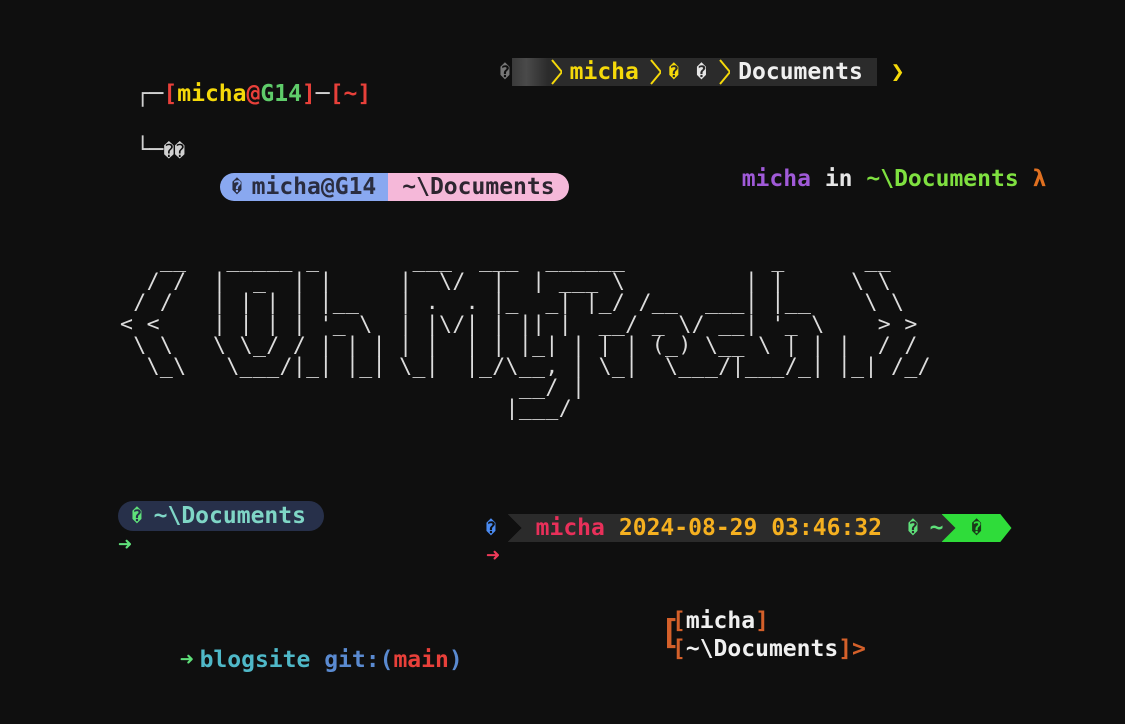  Describe the element at coordinates (350, 94) in the screenshot. I see `prompt-path: ~` at that location.